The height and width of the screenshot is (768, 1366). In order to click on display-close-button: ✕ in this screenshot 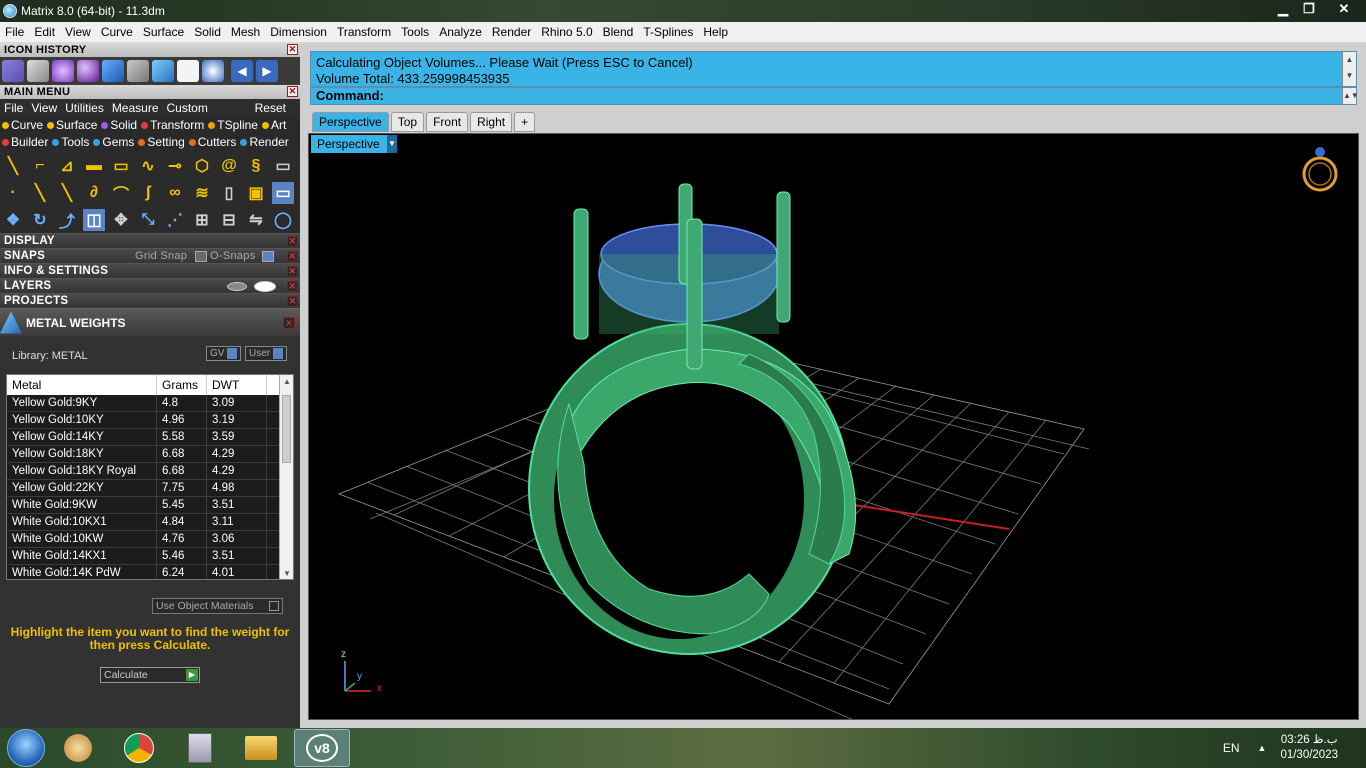, I will do `click(292, 241)`.